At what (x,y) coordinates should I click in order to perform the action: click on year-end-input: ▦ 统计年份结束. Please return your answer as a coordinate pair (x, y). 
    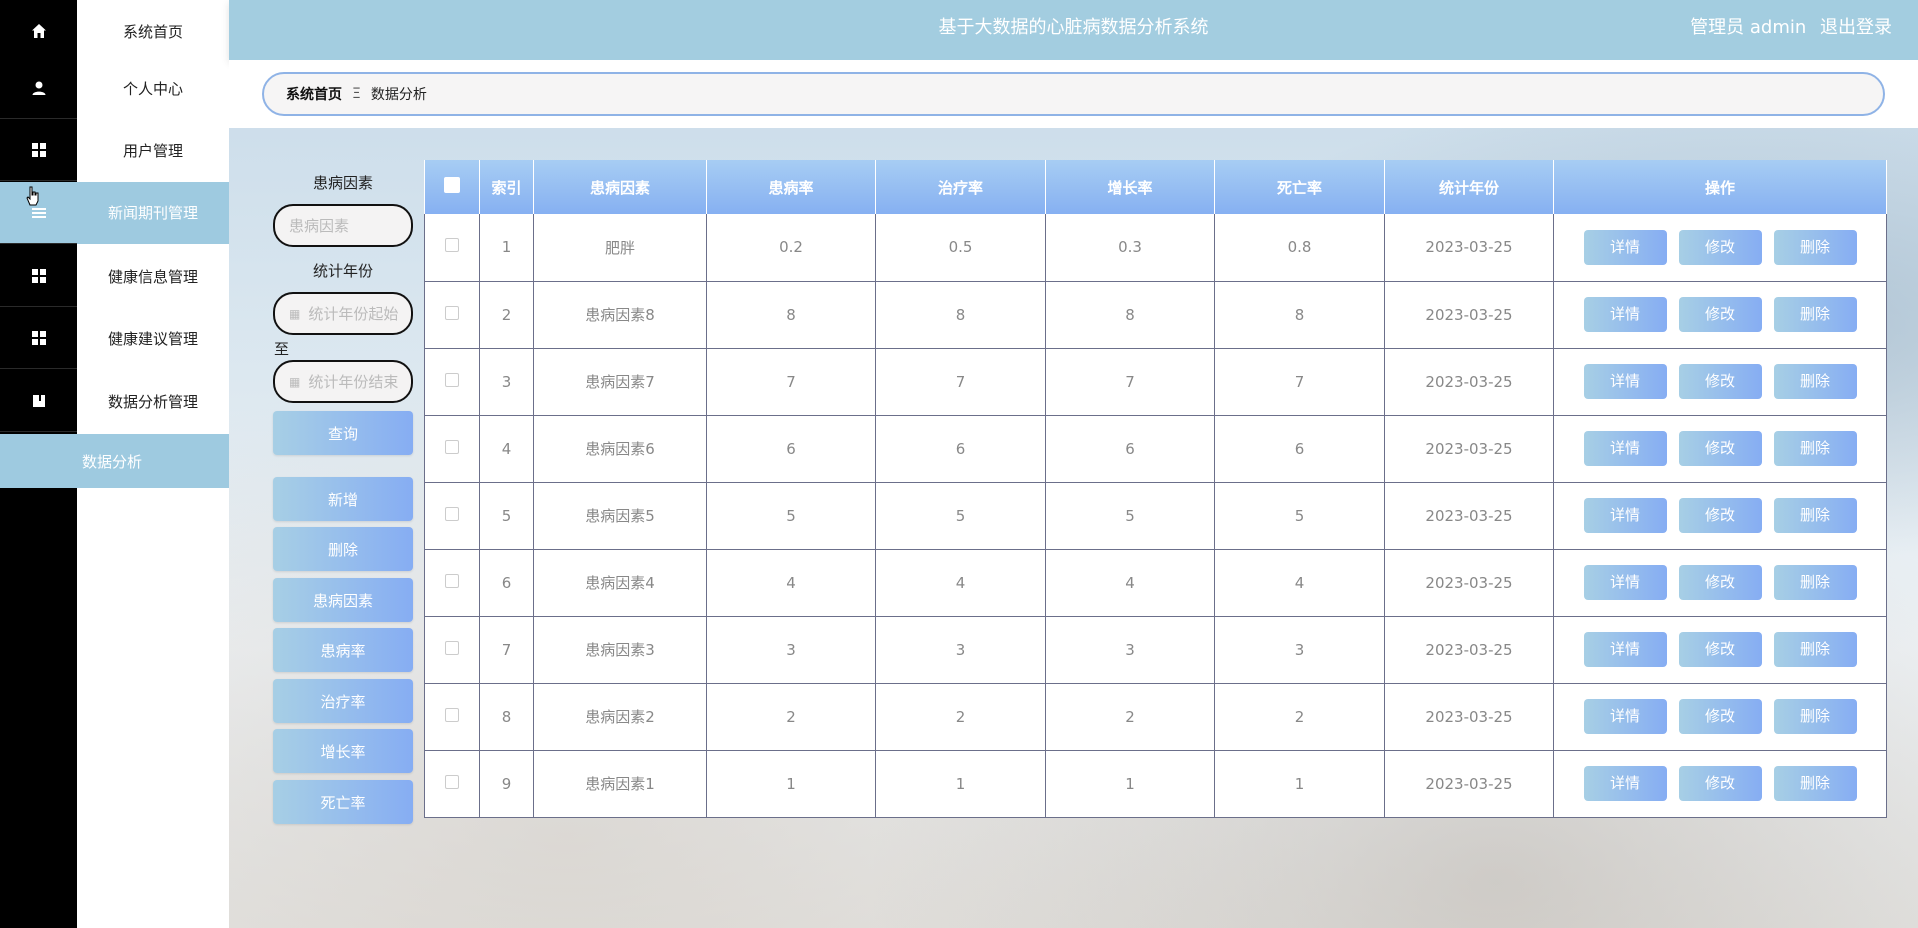
    Looking at the image, I should click on (343, 381).